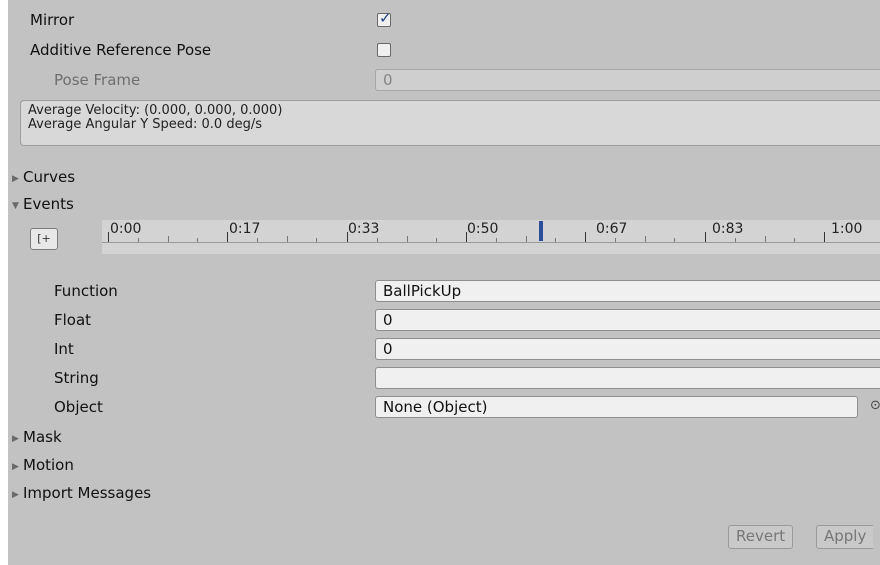  Describe the element at coordinates (627, 291) in the screenshot. I see `function-field: BallPickUp` at that location.